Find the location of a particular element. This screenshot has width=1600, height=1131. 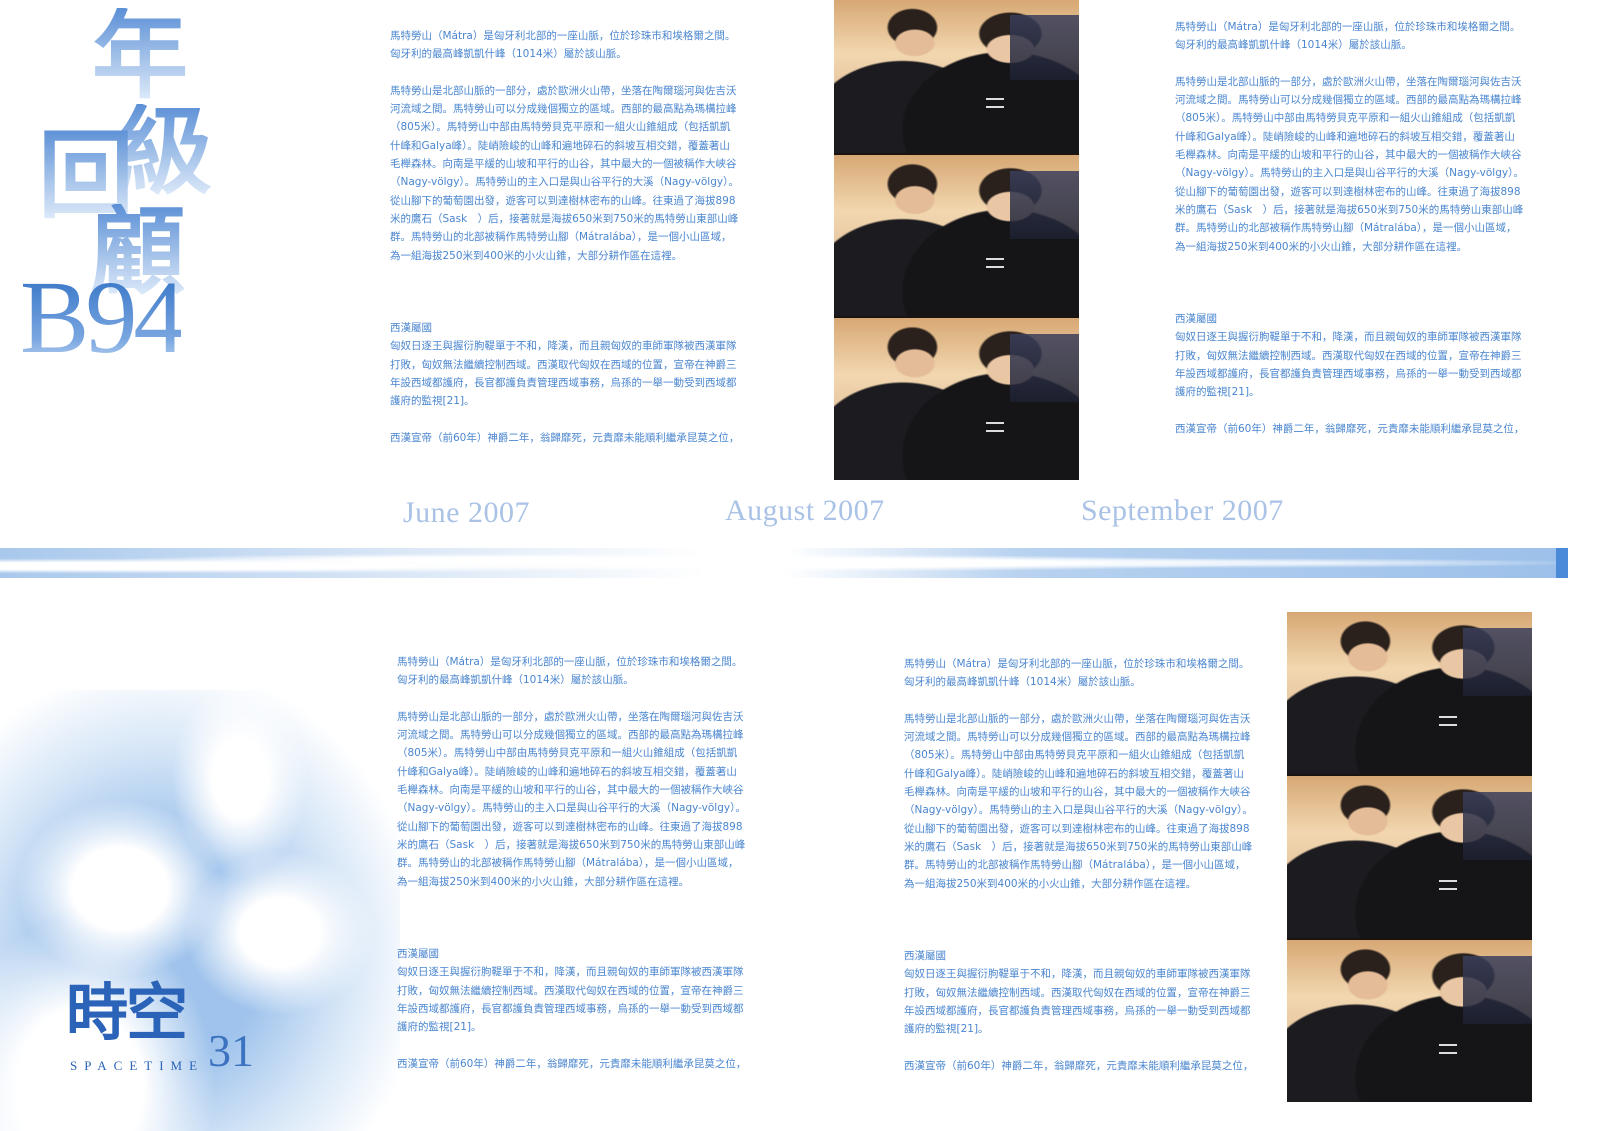

class-code: B94 is located at coordinates (102, 317).